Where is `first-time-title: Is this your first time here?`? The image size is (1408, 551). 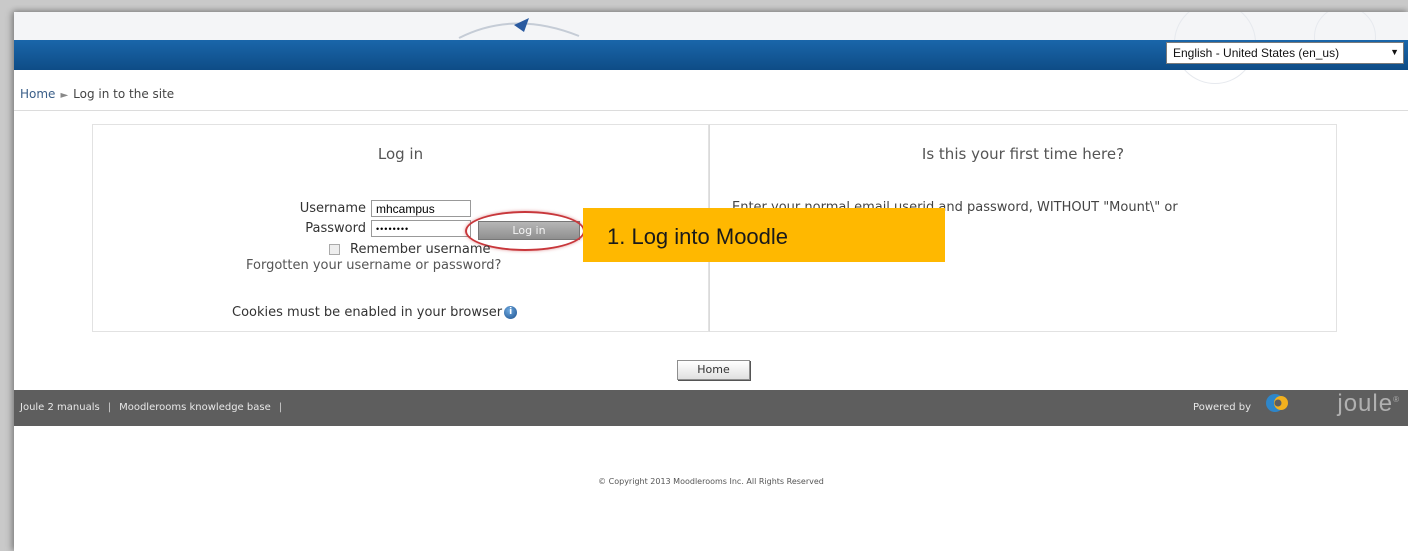 first-time-title: Is this your first time here? is located at coordinates (1023, 154).